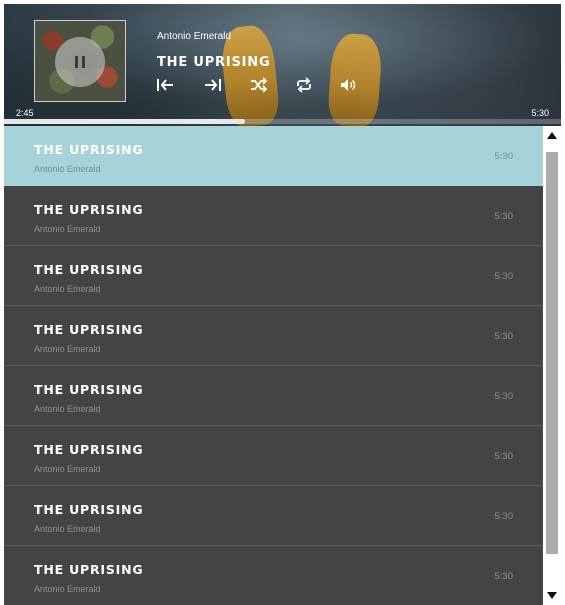 The width and height of the screenshot is (565, 605). What do you see at coordinates (125, 121) in the screenshot?
I see `progress-fill` at bounding box center [125, 121].